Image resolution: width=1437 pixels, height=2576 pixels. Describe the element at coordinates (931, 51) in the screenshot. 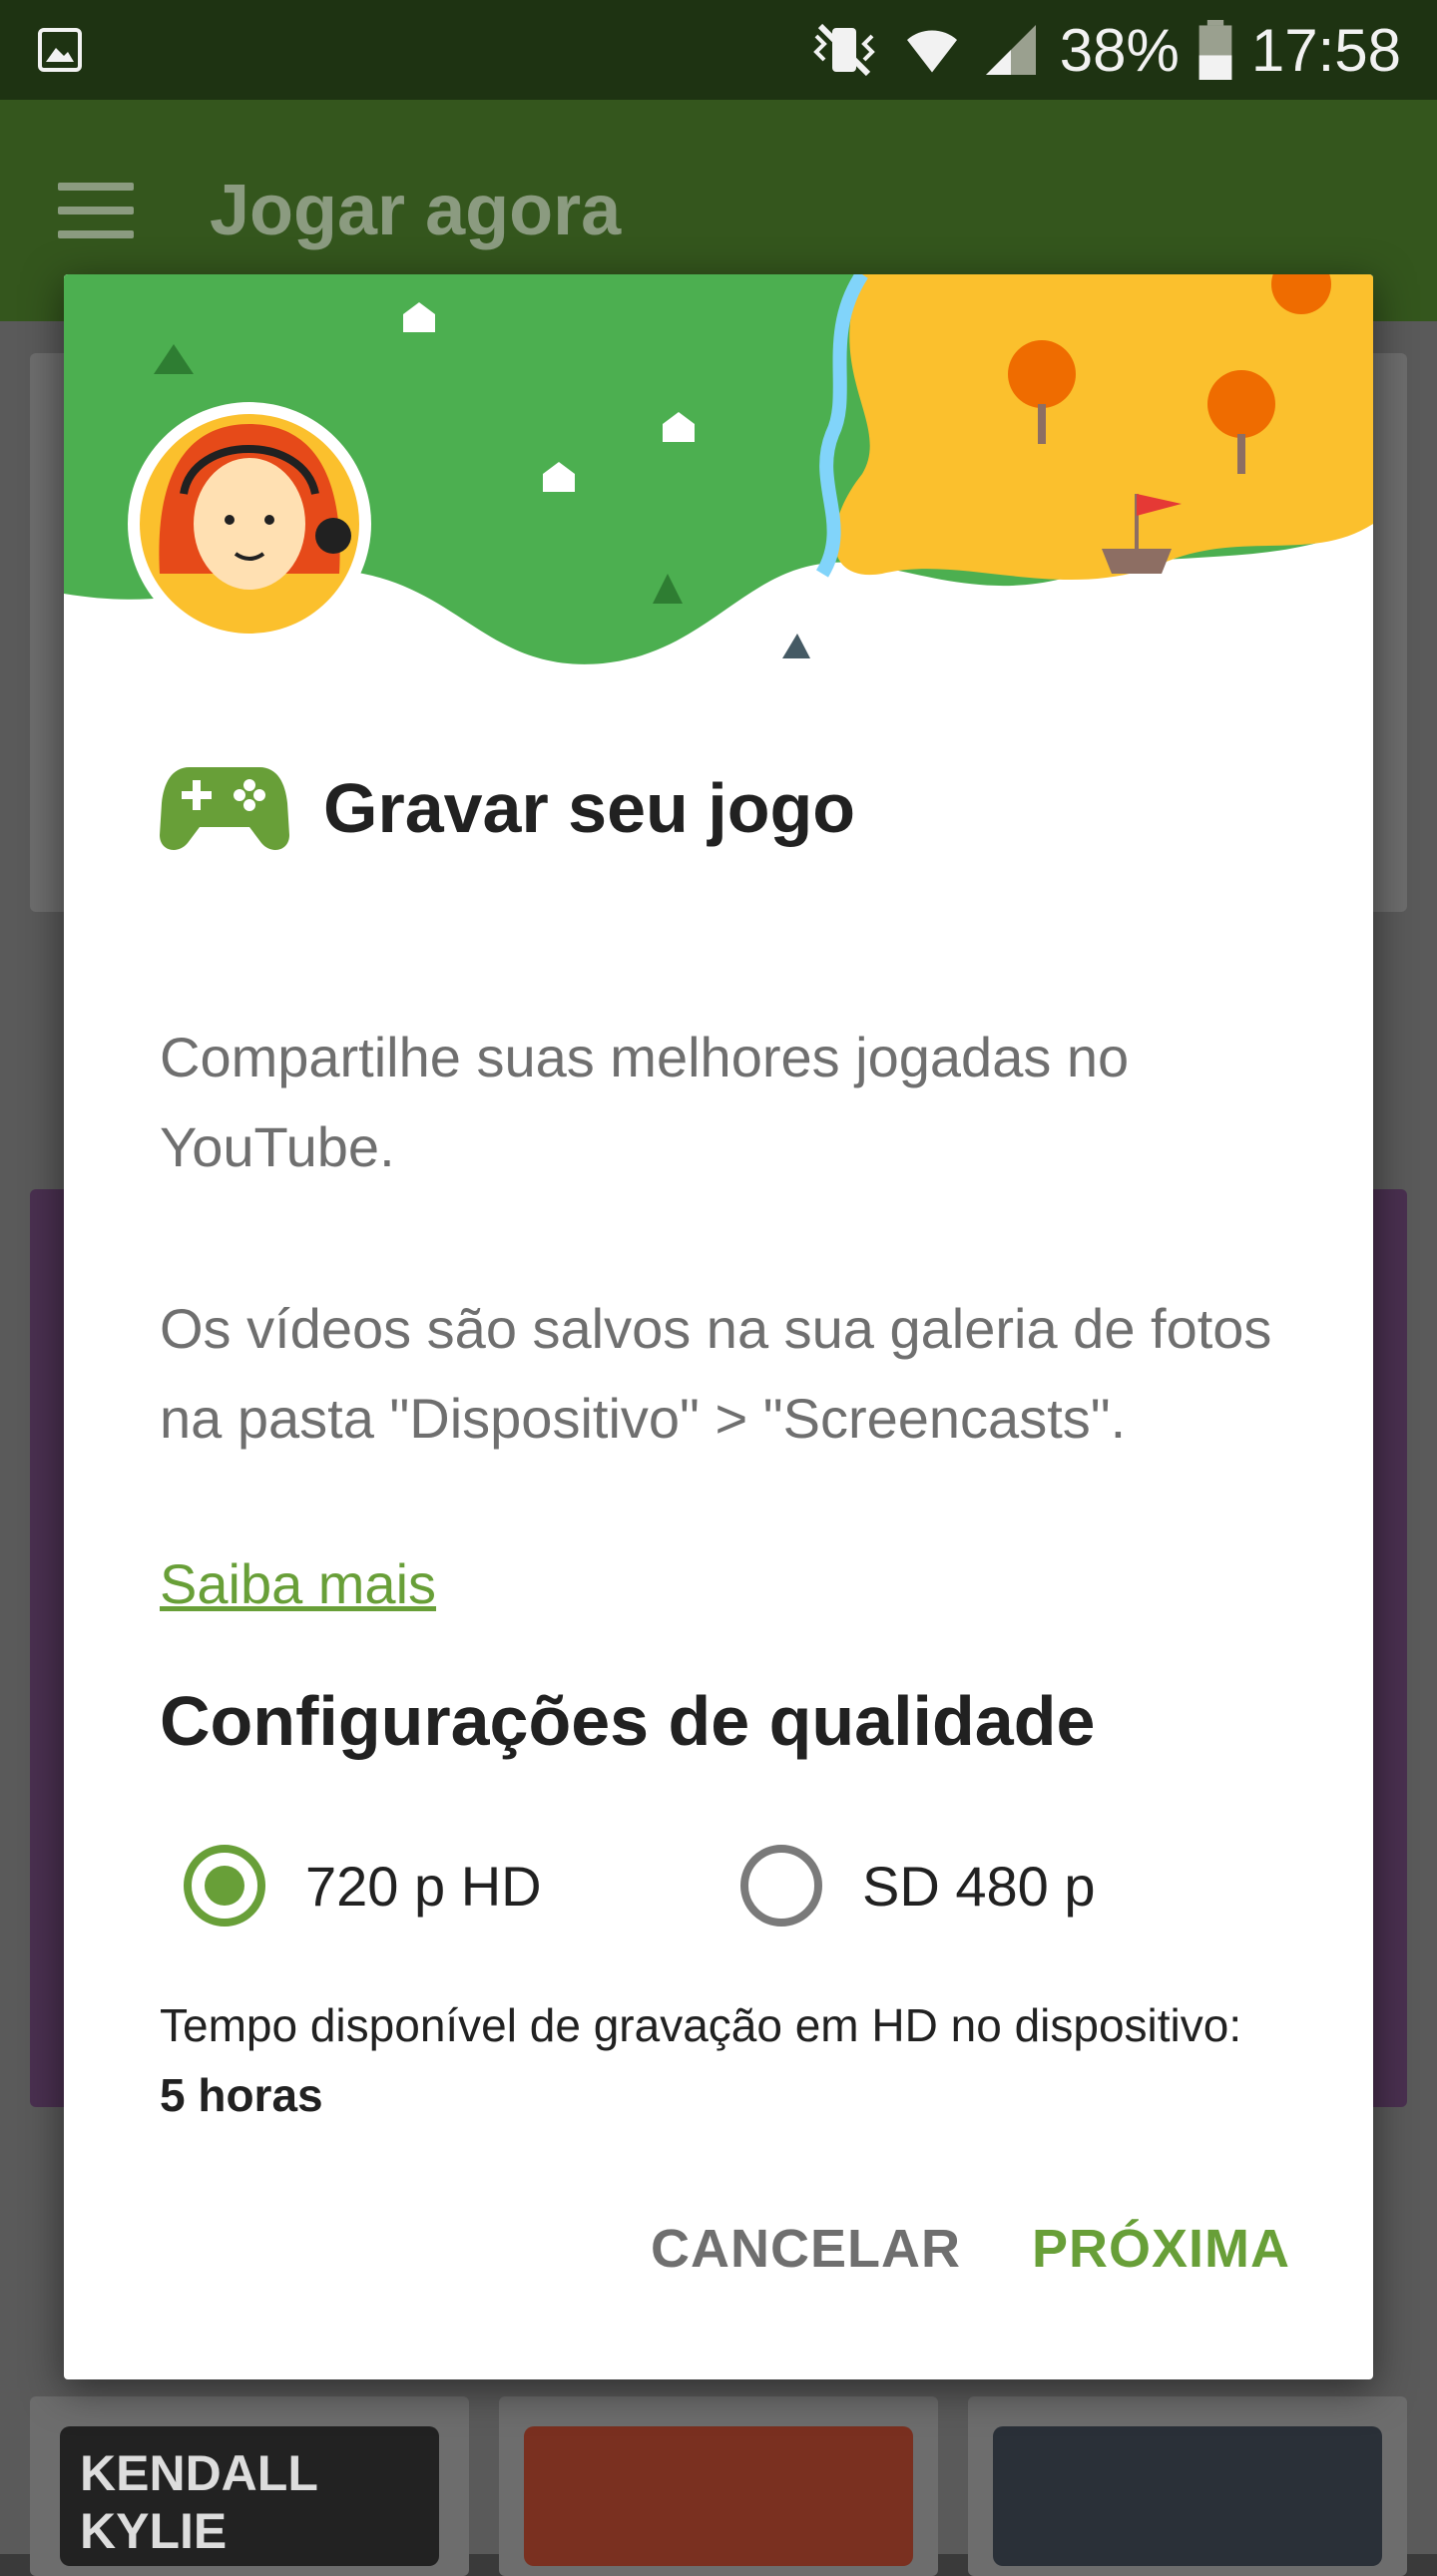

I see `wifi-icon` at that location.